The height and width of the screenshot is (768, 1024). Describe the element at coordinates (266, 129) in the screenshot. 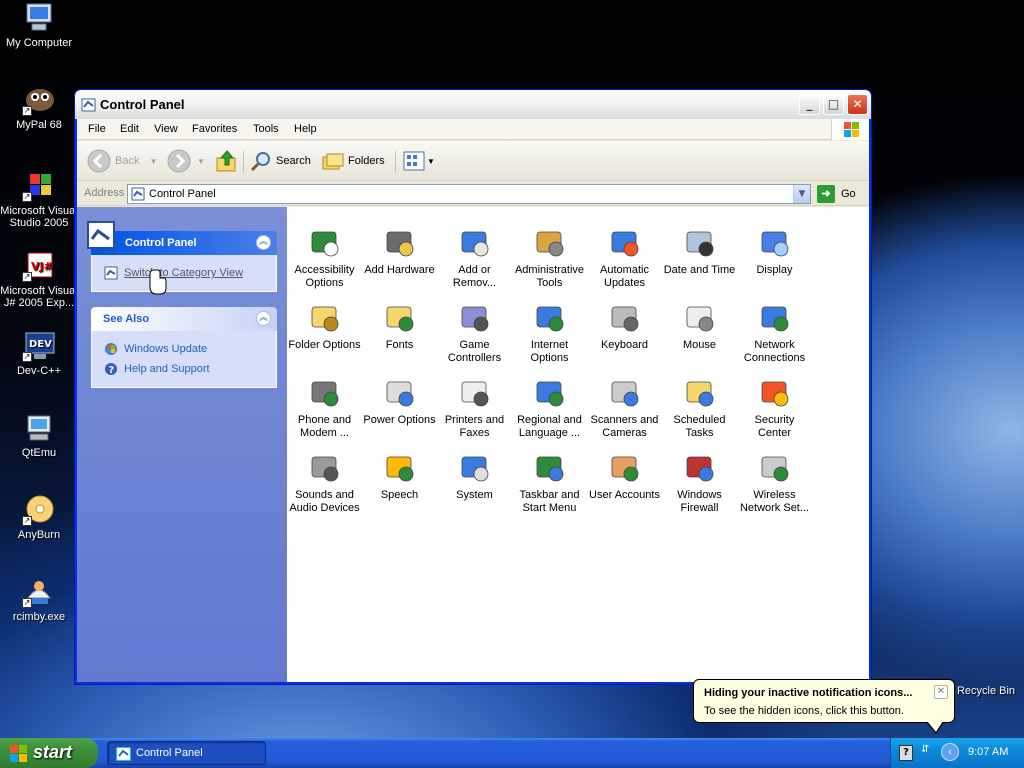

I see `menu-tools: Tools` at that location.